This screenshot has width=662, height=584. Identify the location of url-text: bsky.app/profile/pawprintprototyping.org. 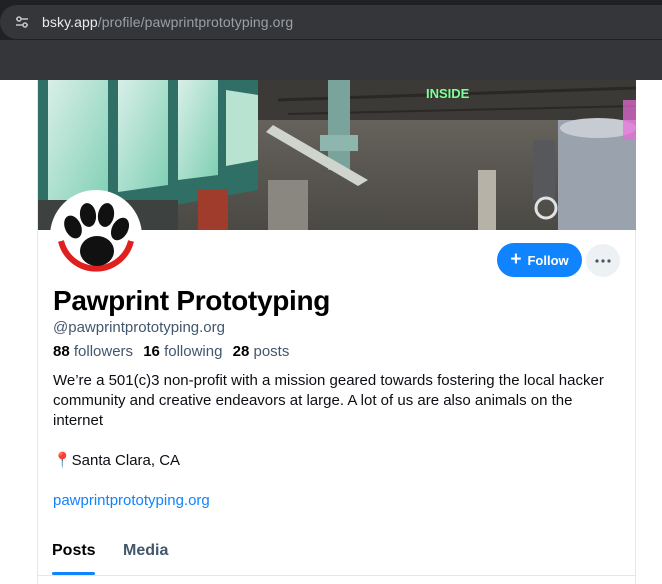
(167, 22).